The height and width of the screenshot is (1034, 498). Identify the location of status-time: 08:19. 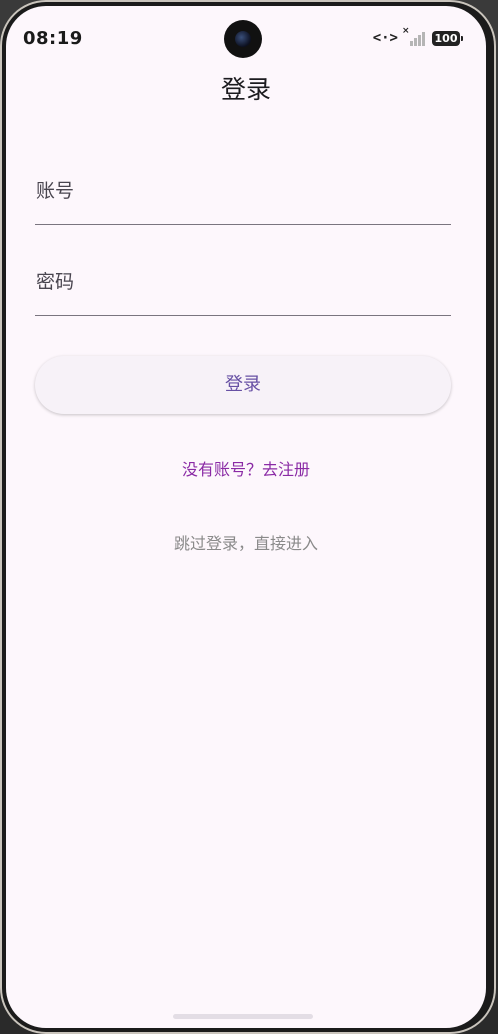
(53, 38).